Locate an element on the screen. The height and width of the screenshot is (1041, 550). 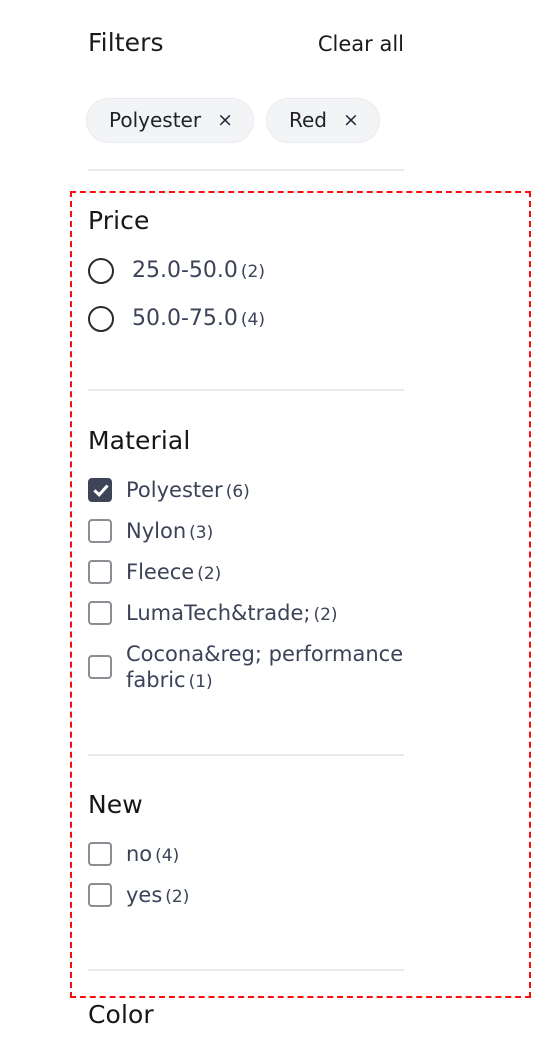
filter-section-price: Price 25.0-50.0 (2) 50.0-75.0 (4) is located at coordinates (258, 279).